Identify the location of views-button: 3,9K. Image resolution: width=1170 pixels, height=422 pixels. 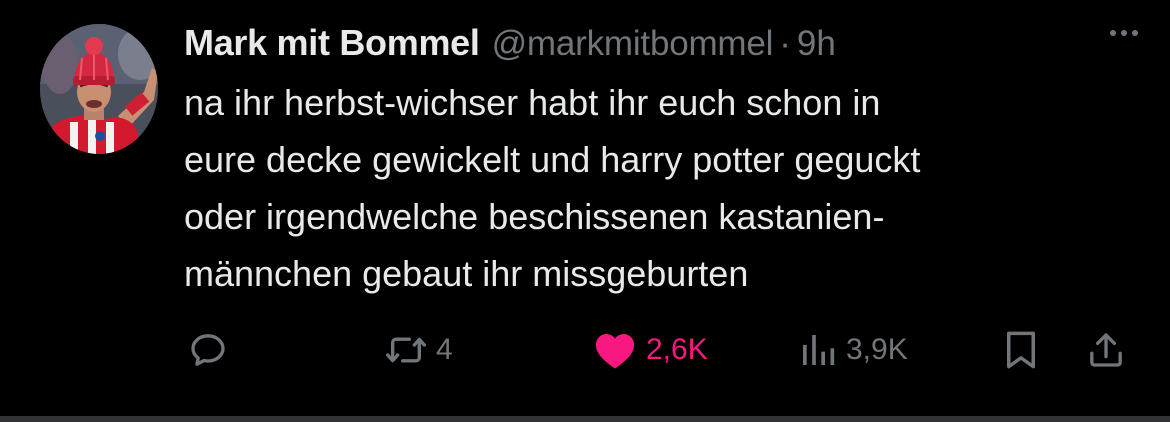
(853, 350).